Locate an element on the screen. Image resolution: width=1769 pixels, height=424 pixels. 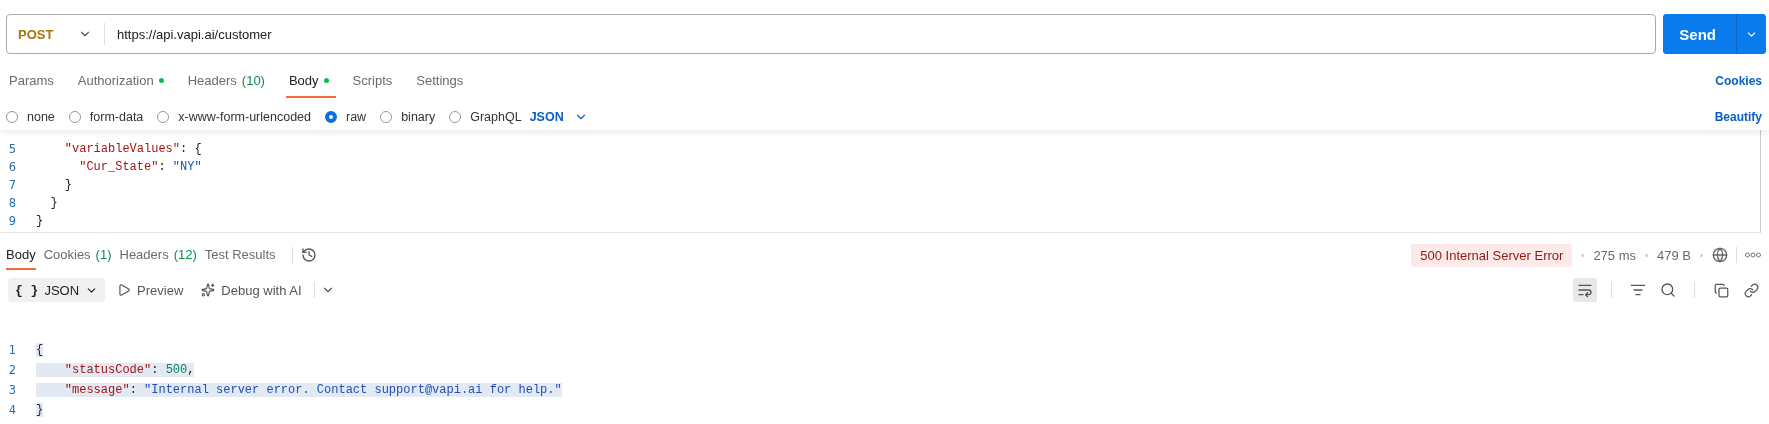
wrap-button is located at coordinates (1585, 290).